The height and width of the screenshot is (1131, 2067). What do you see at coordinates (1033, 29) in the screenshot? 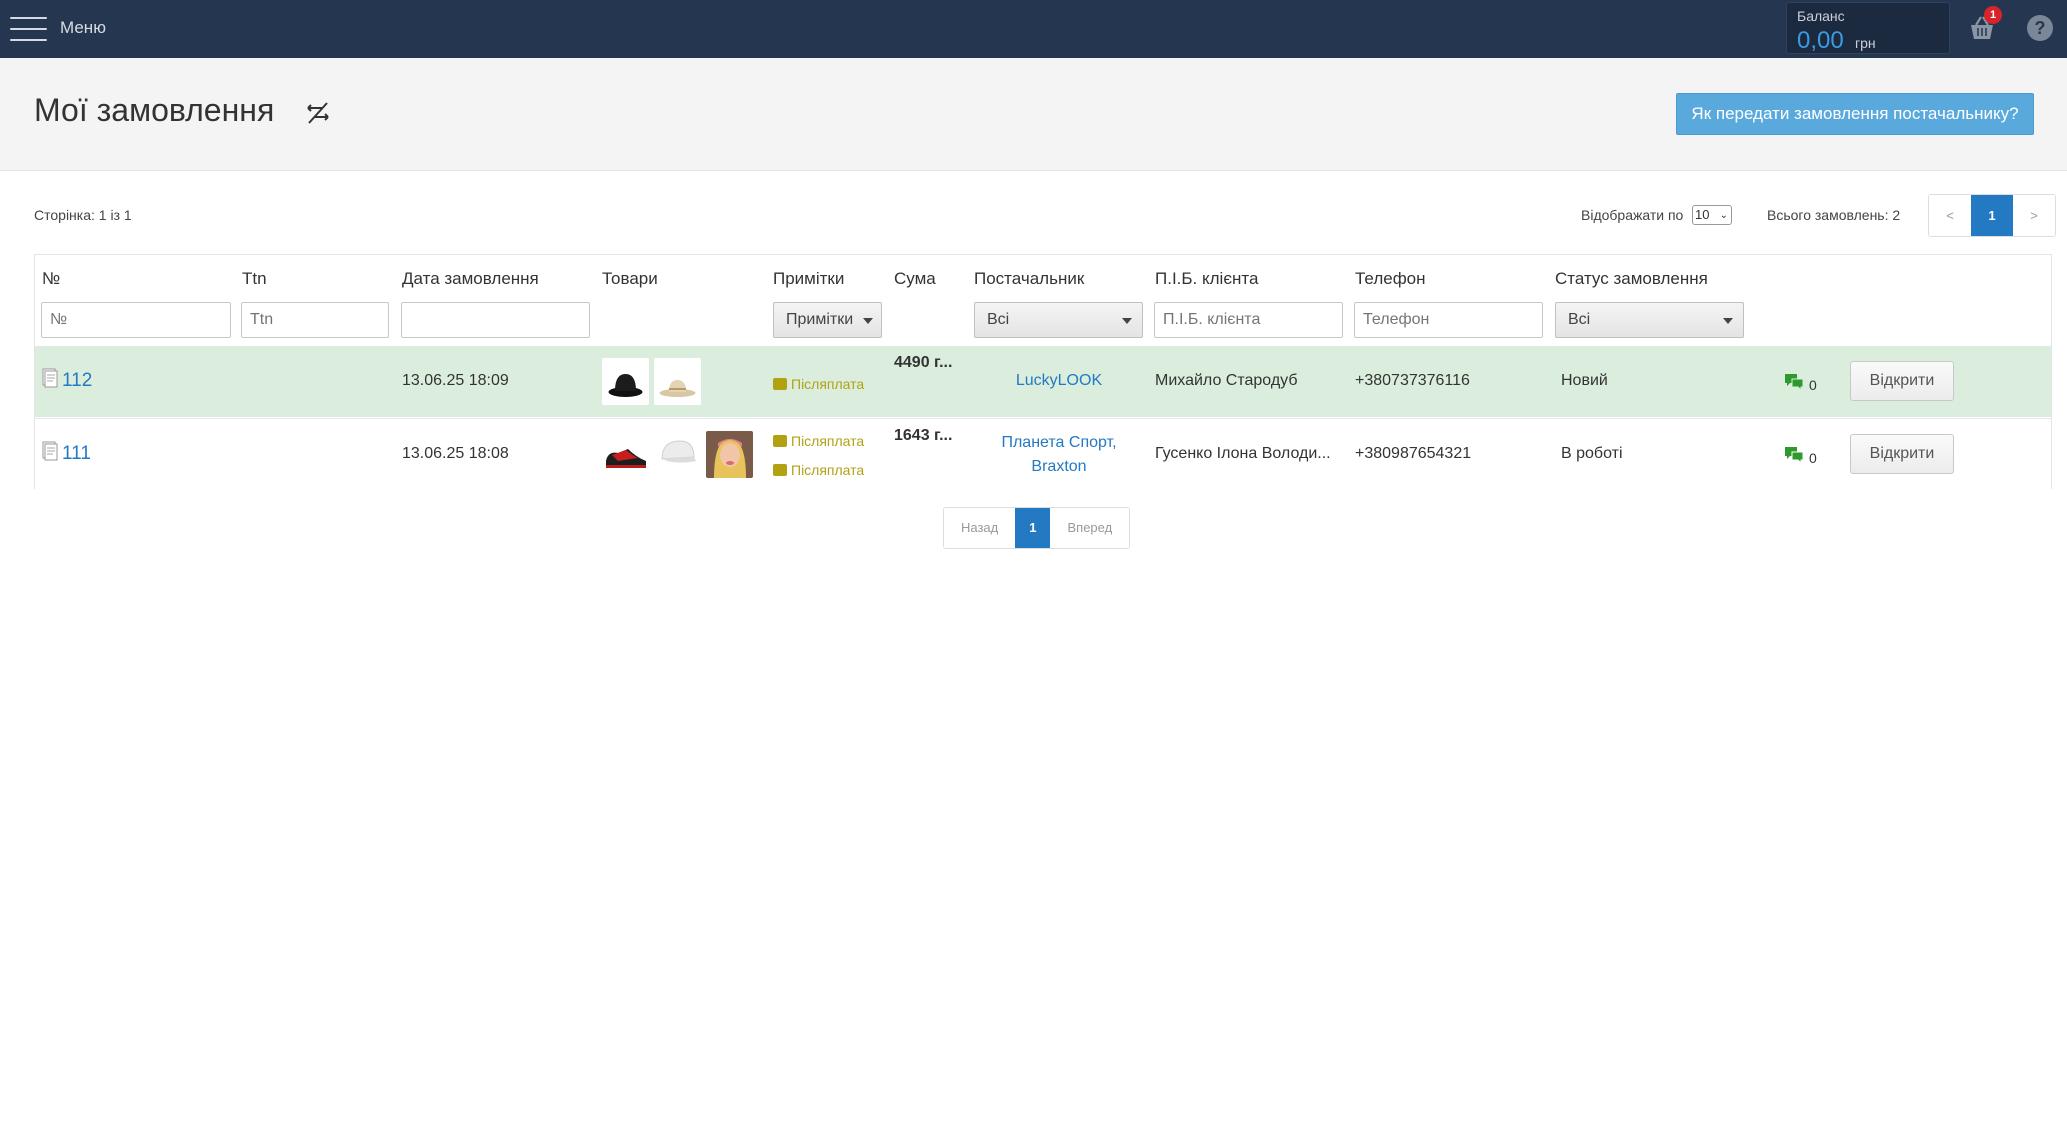
I see `top-bar: Меню Баланс 0,00 грн 1 ?` at bounding box center [1033, 29].